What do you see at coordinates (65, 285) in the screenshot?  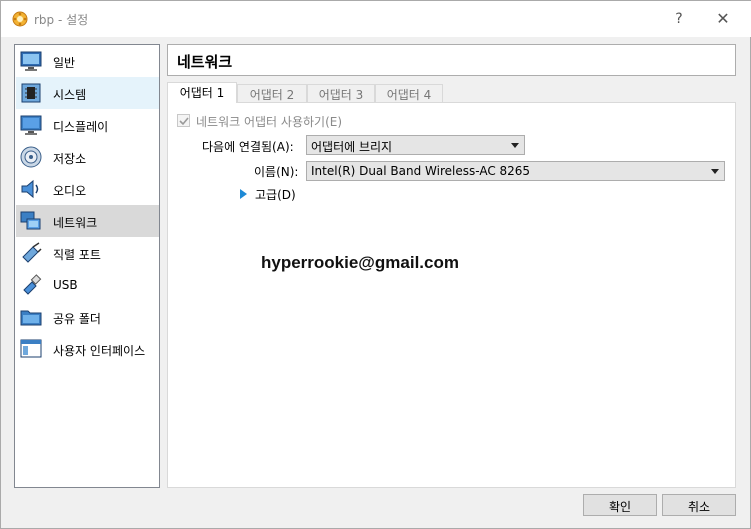 I see `sidebar-item-label: USB` at bounding box center [65, 285].